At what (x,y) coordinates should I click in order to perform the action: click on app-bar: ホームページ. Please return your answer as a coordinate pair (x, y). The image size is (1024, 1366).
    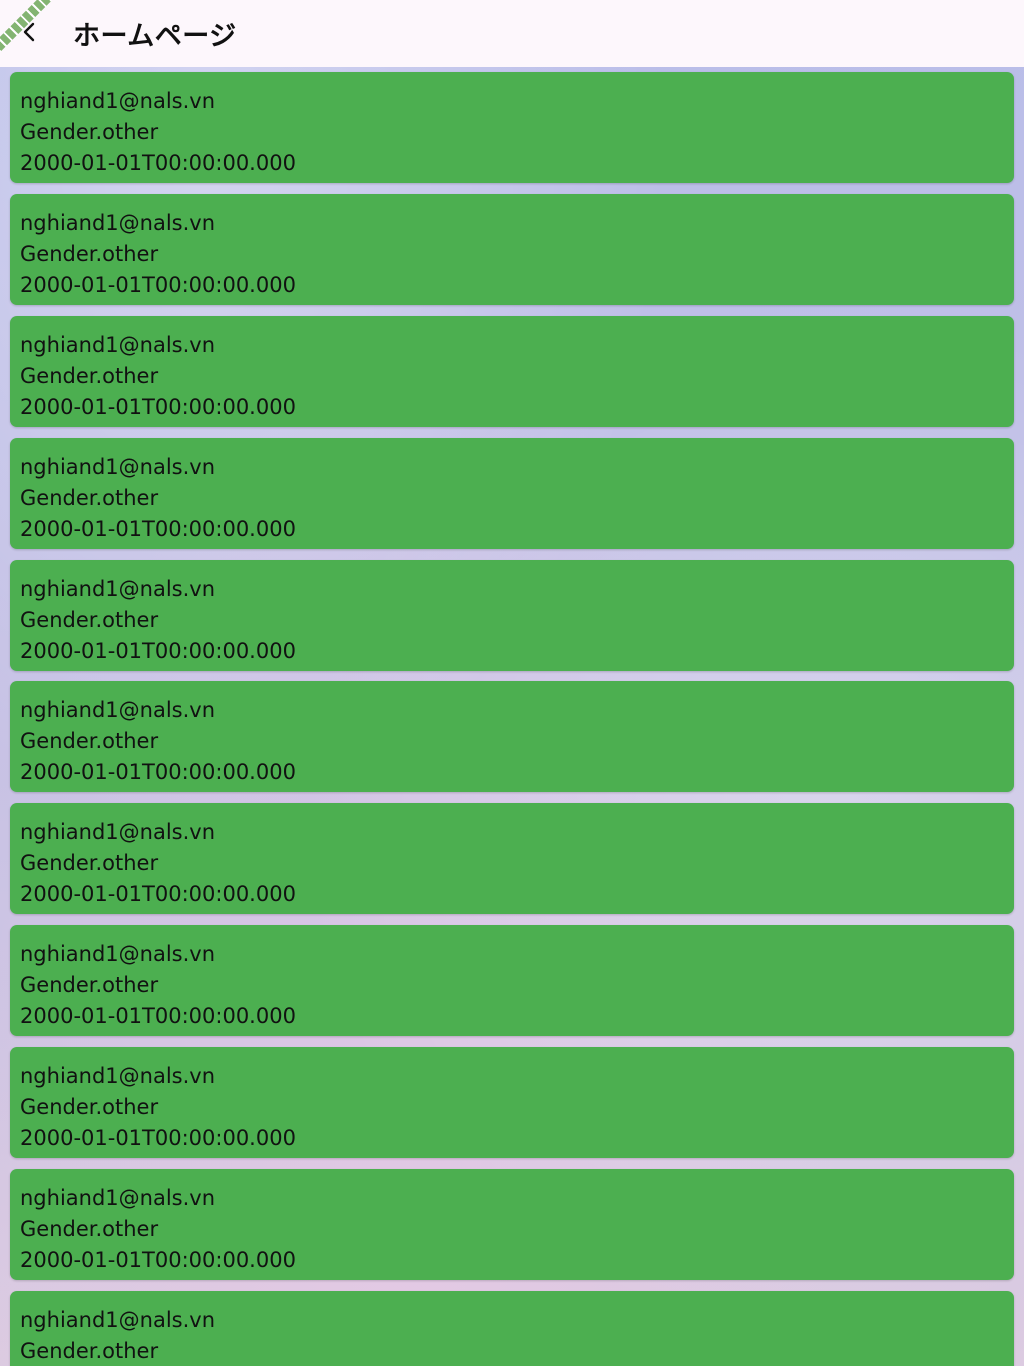
    Looking at the image, I should click on (512, 33).